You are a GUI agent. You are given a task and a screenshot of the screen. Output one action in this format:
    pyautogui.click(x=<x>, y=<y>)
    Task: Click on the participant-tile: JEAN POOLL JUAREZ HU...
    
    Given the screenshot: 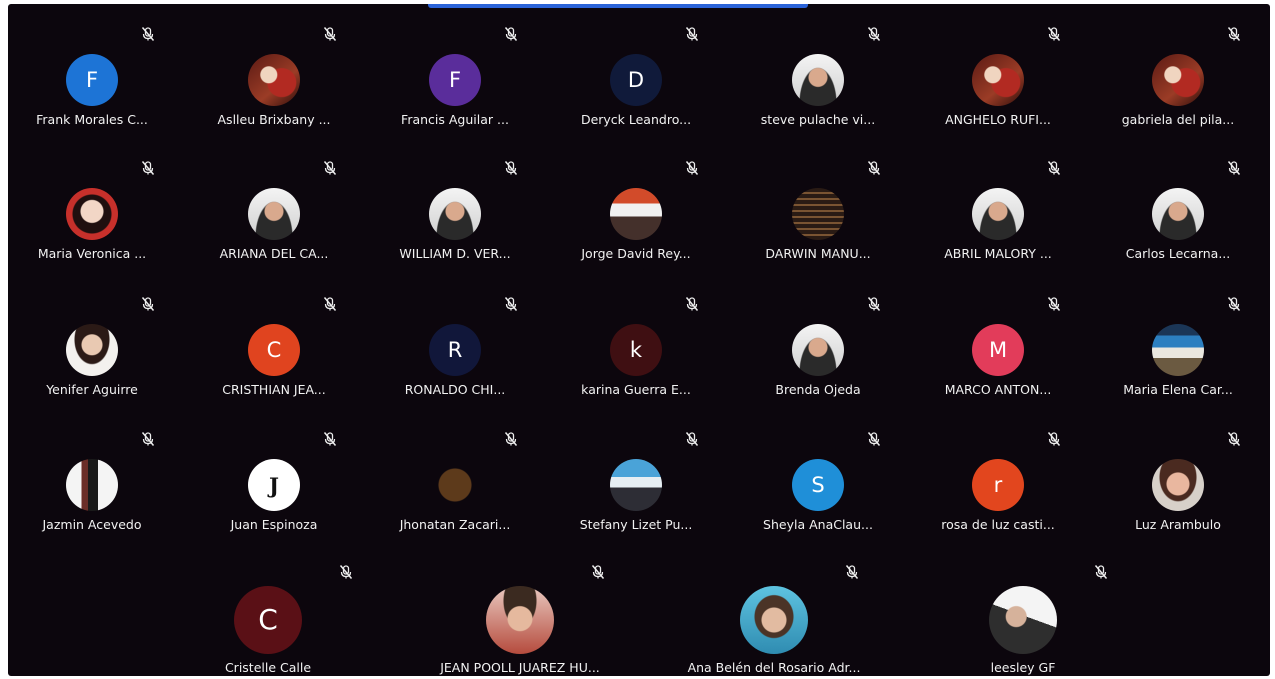 What is the action you would take?
    pyautogui.click(x=520, y=612)
    